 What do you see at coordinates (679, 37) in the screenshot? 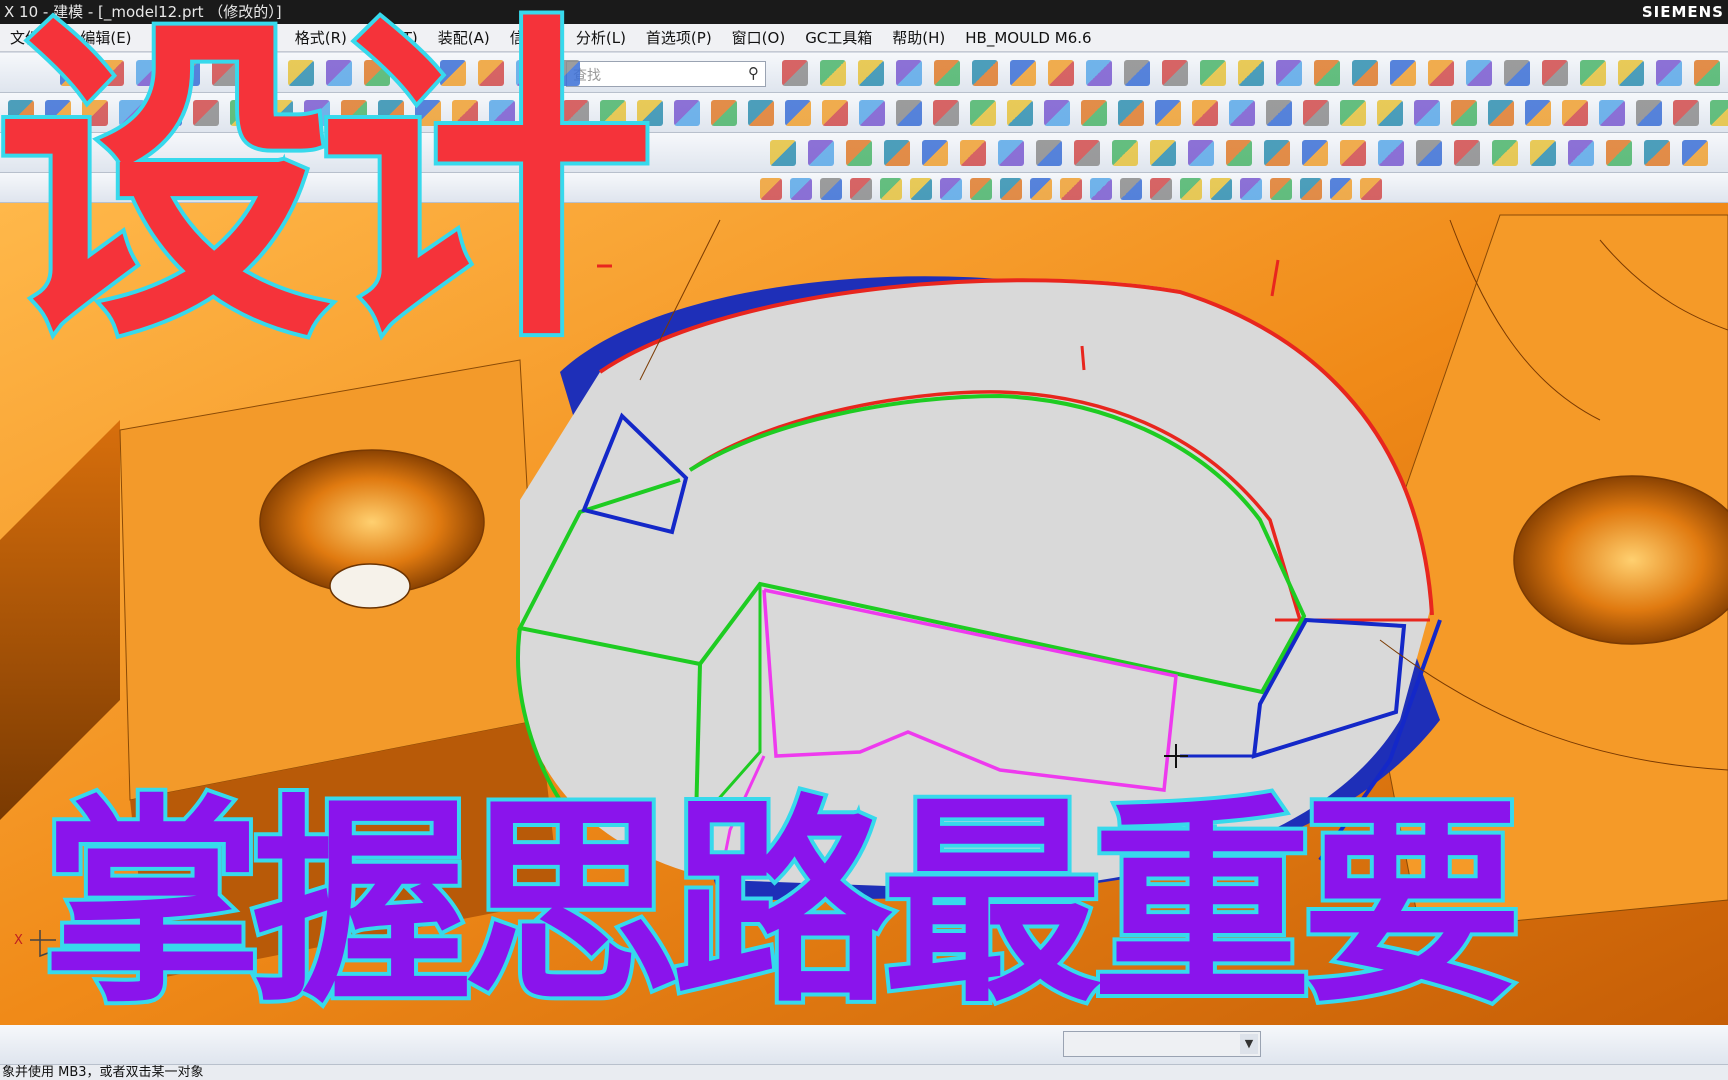
I see `menu-preferences: 首选项(P)` at bounding box center [679, 37].